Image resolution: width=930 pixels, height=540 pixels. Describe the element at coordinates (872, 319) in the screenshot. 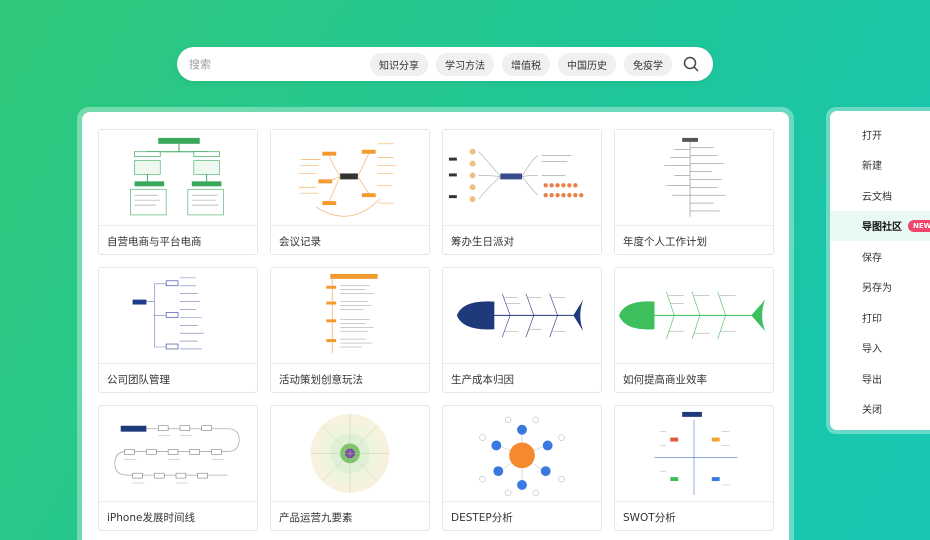

I see `menu-item-label: 打印` at that location.